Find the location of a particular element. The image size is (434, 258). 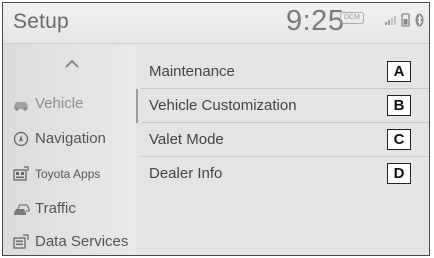

sidebar-item-label: Toyota Apps is located at coordinates (68, 173).